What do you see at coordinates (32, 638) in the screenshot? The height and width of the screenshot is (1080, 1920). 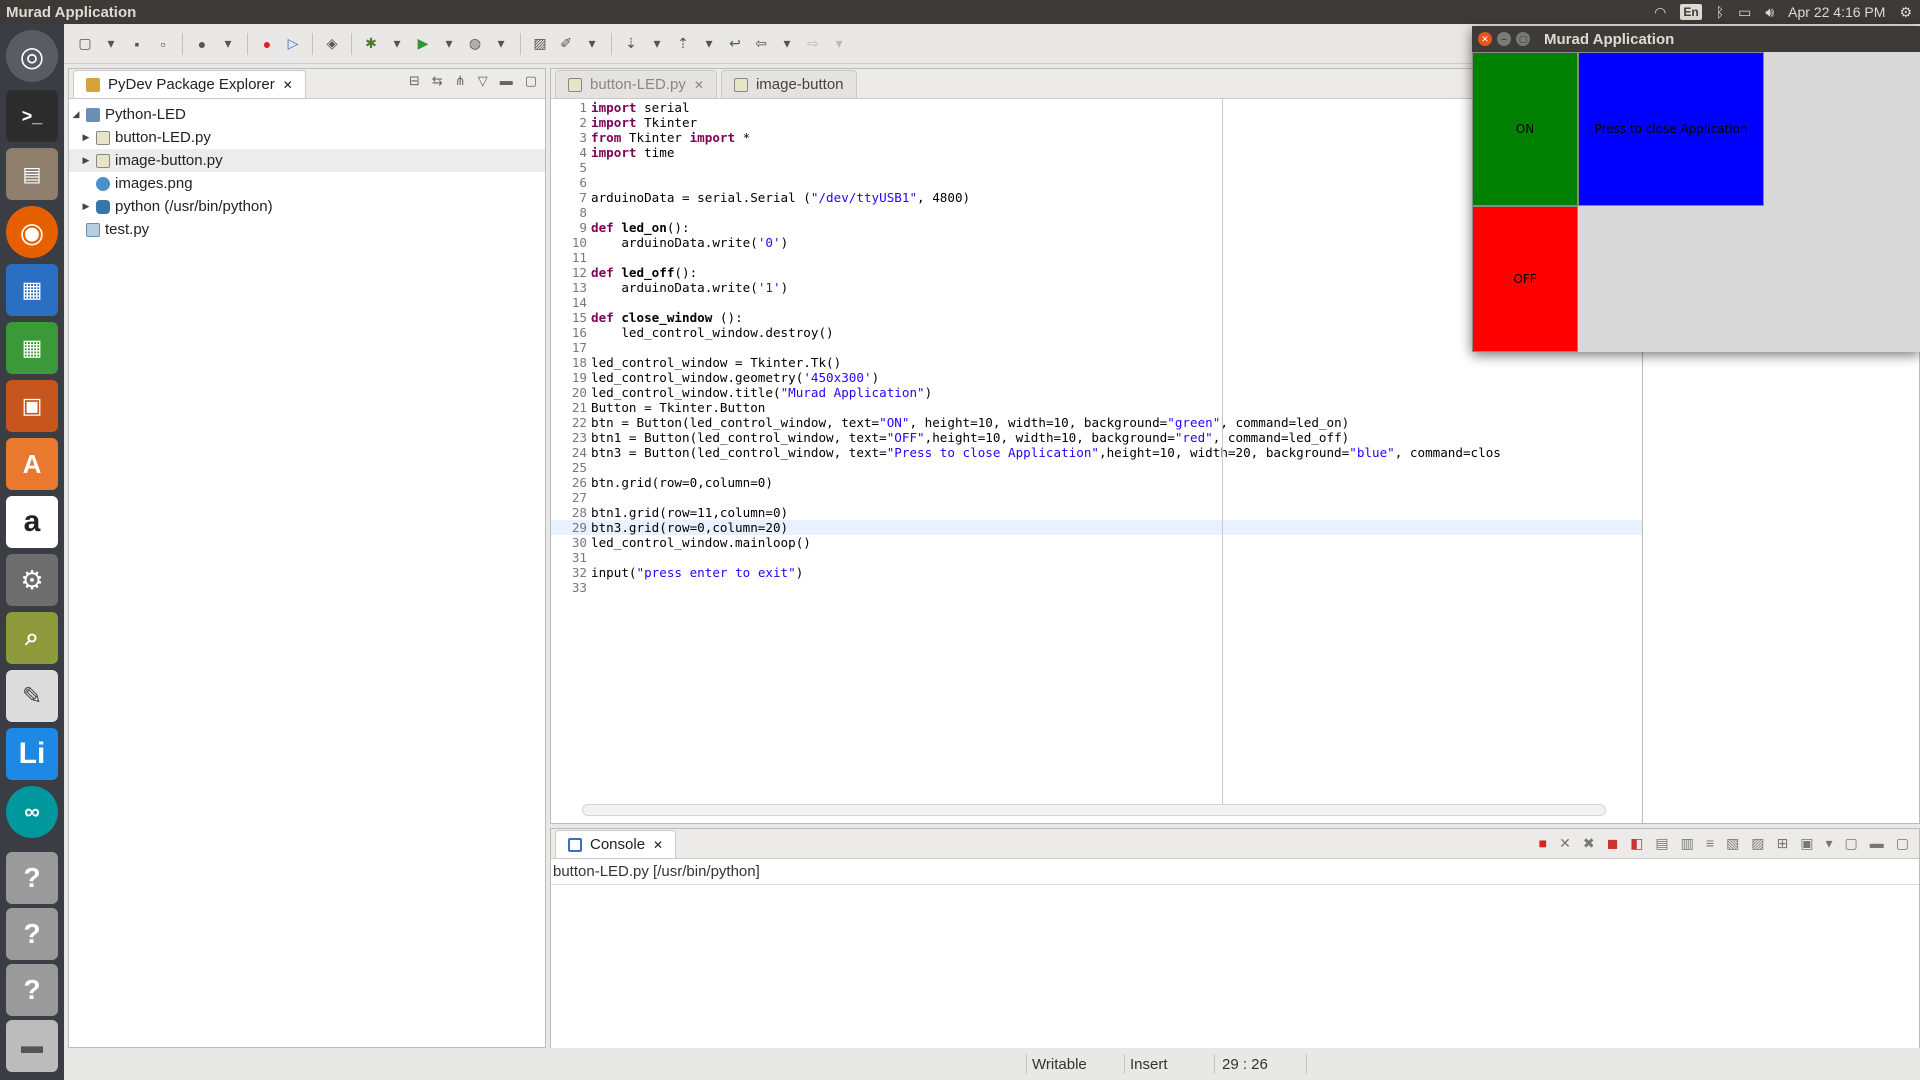 I see `image-viewer-icon: ⌕` at bounding box center [32, 638].